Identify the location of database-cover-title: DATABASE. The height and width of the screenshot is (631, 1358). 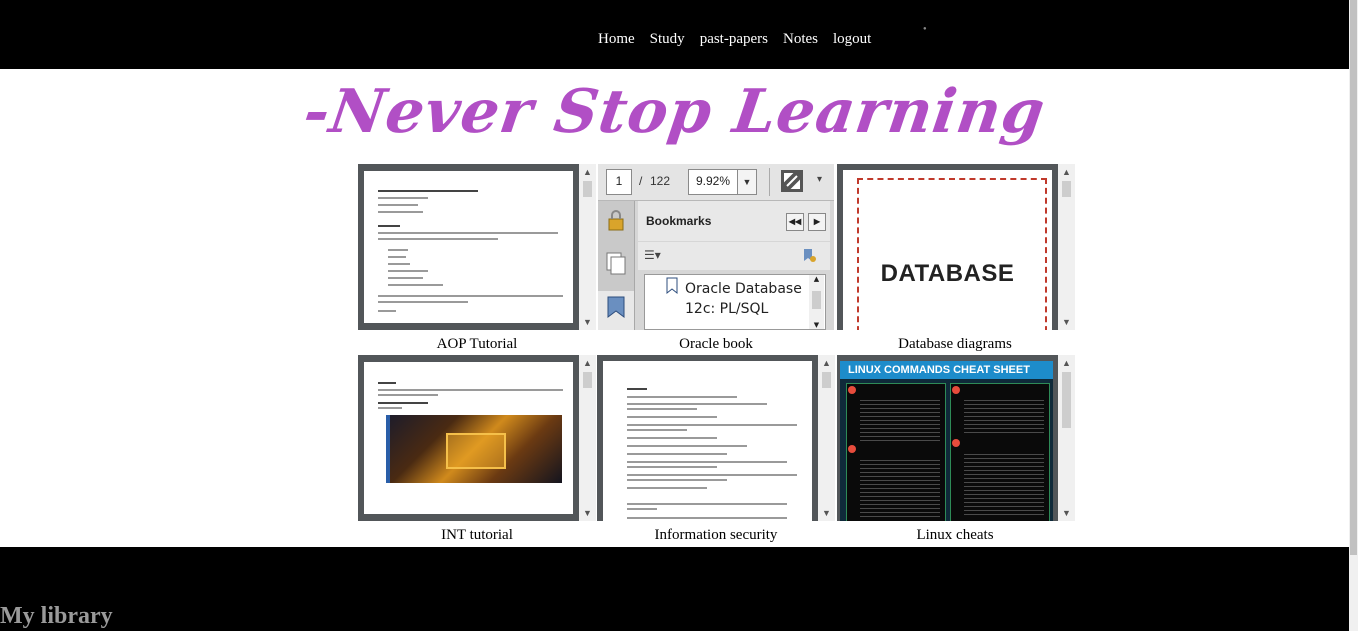
(947, 273).